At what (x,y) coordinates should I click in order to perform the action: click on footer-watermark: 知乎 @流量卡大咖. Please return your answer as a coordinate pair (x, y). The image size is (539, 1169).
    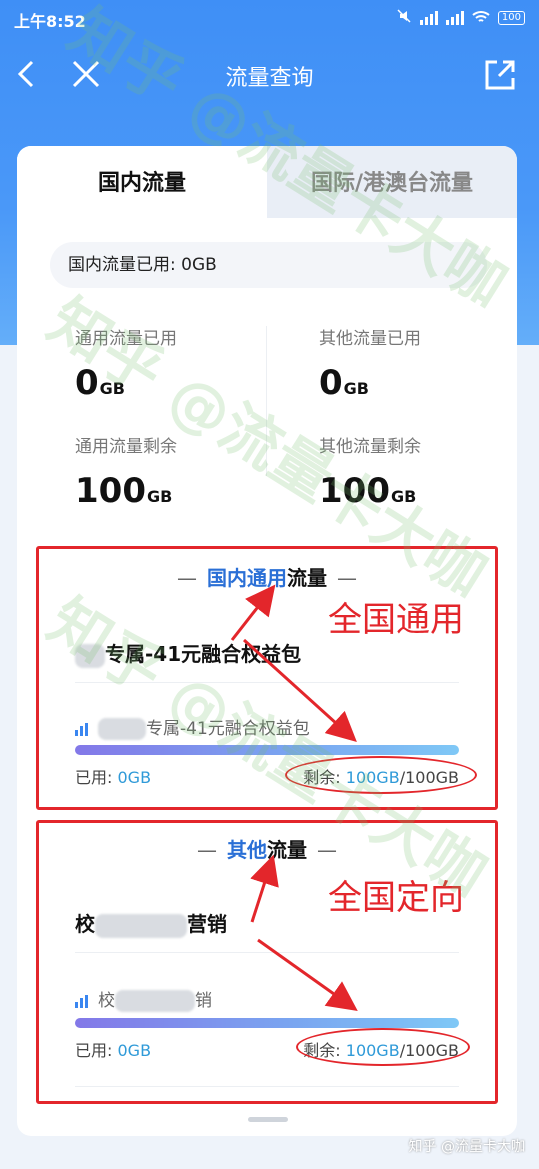
    Looking at the image, I should click on (466, 1147).